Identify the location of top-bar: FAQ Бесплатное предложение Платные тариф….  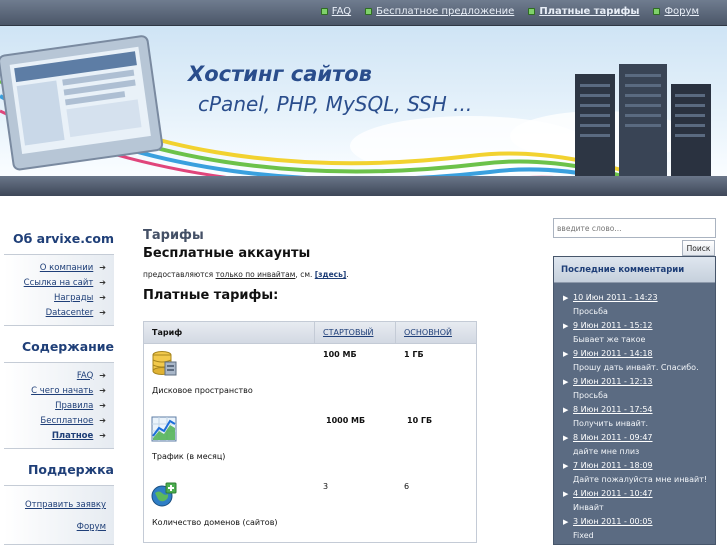
(363, 13).